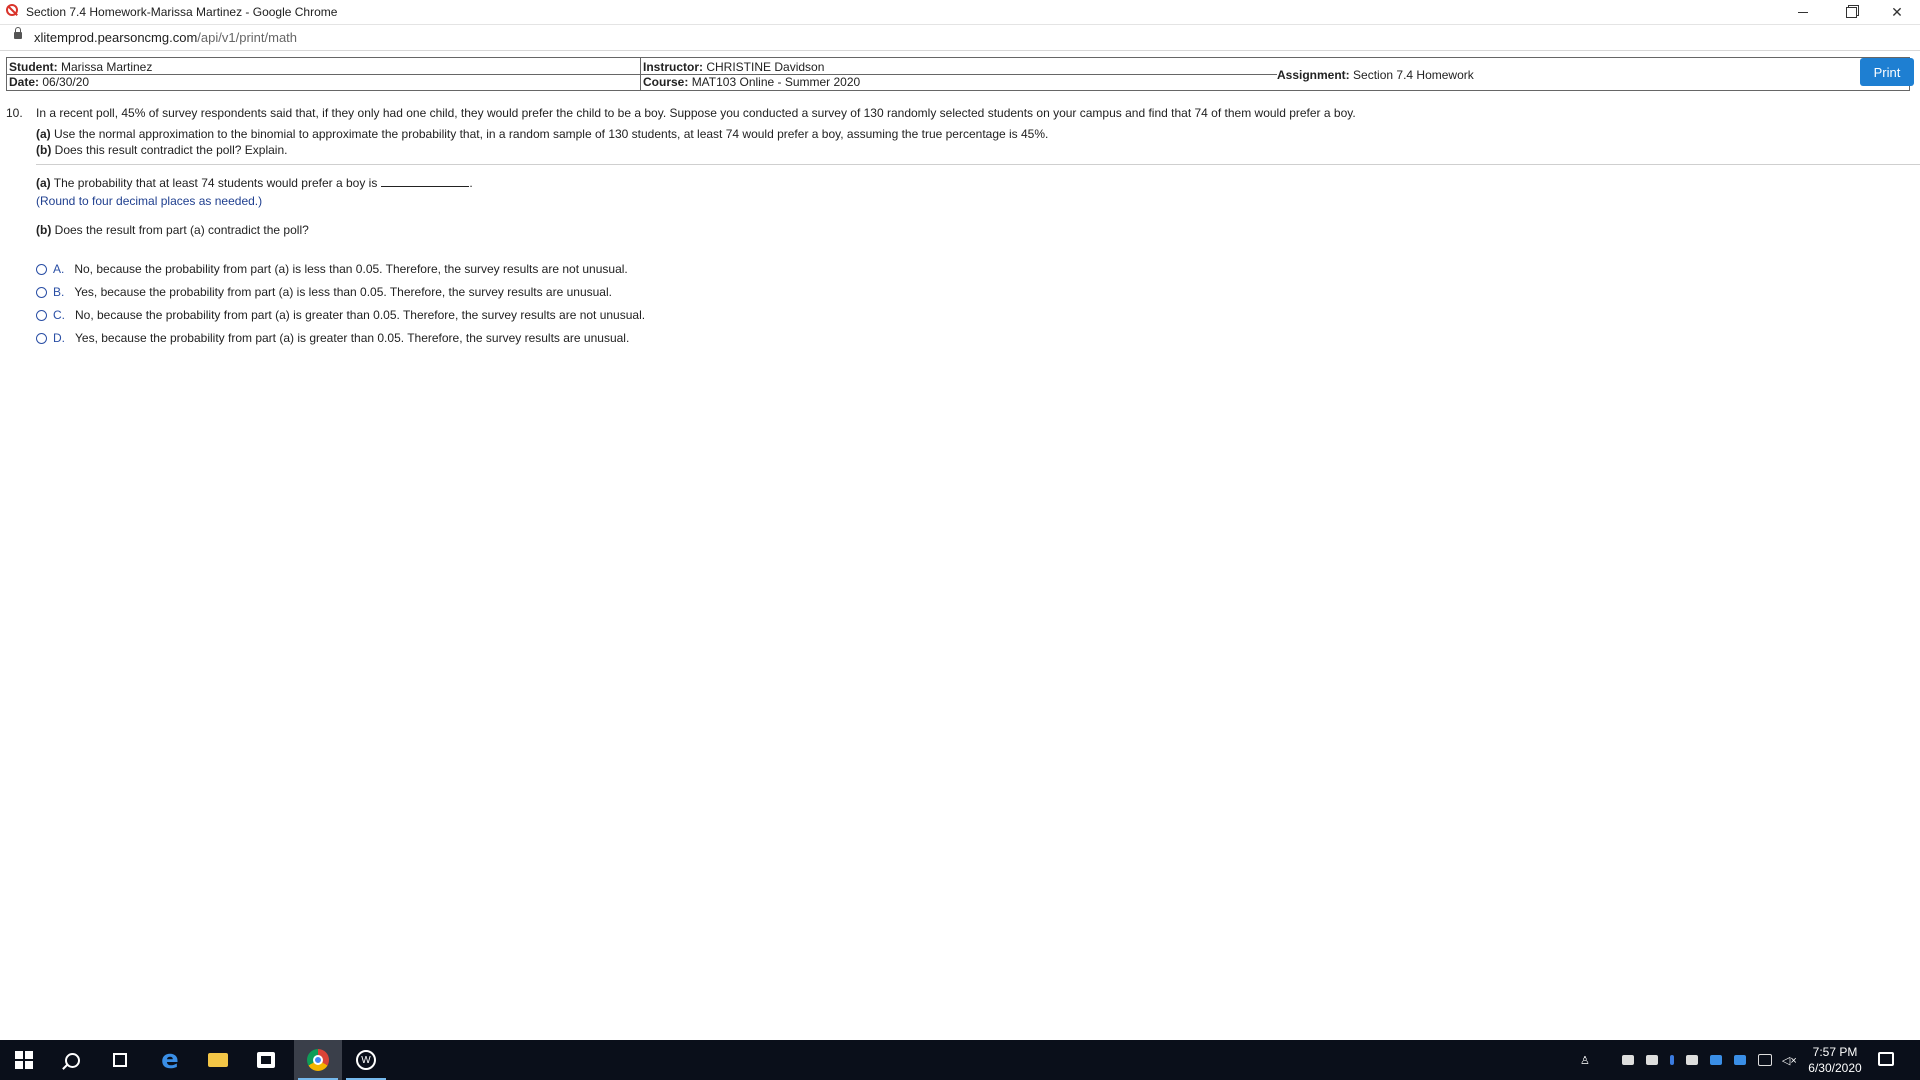 This screenshot has height=1080, width=1920. I want to click on search-icon, so click(72, 1060).